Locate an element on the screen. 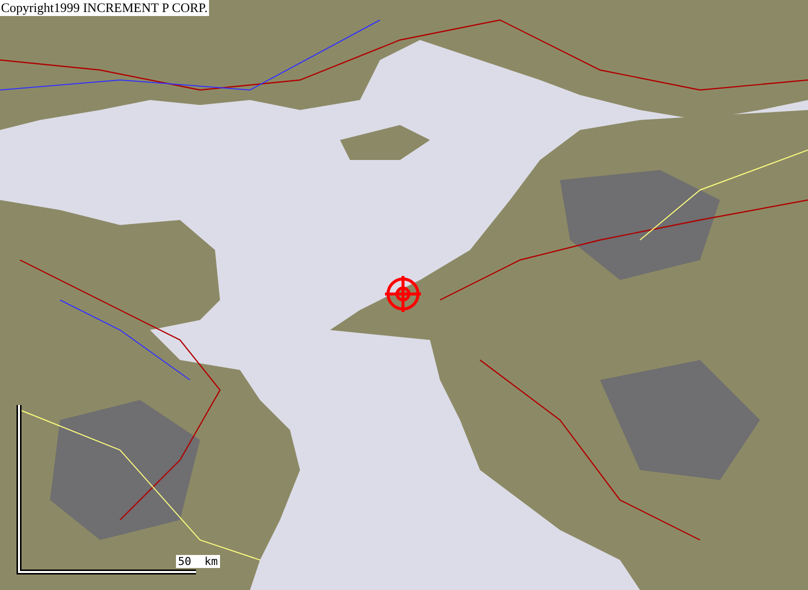 This screenshot has height=590, width=808. copyright-text: Copyright1999 INCREMENT P CORP. is located at coordinates (104, 8).